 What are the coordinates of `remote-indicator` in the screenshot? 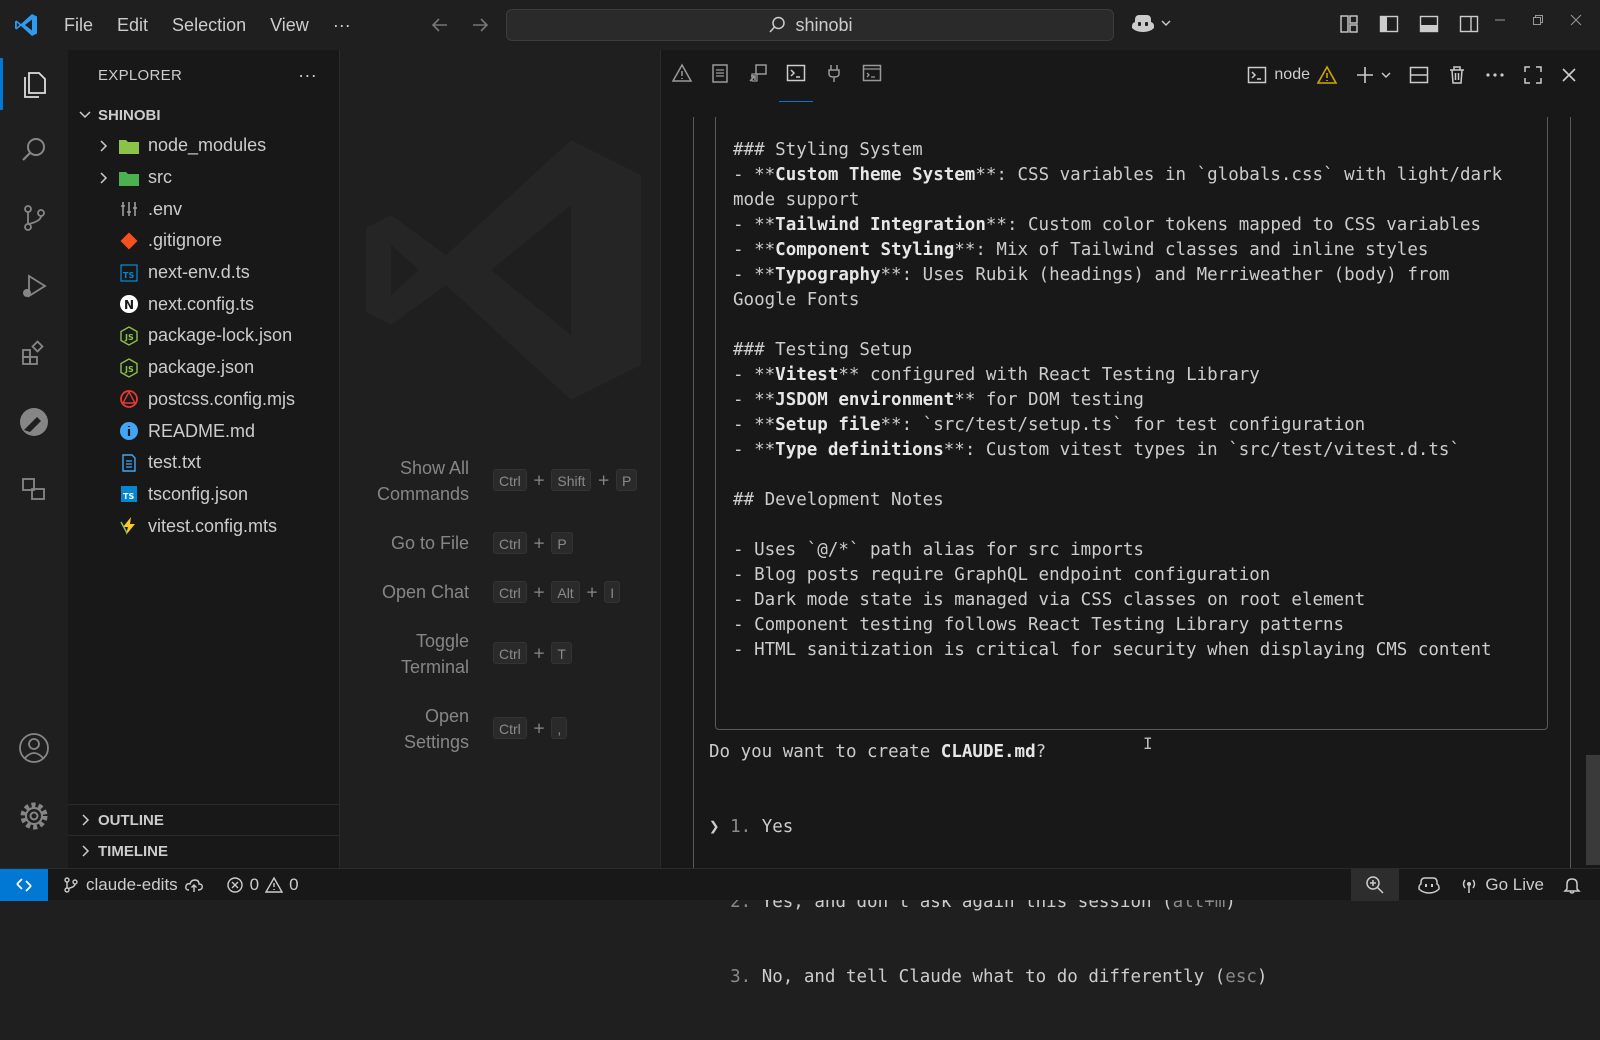 It's located at (24, 884).